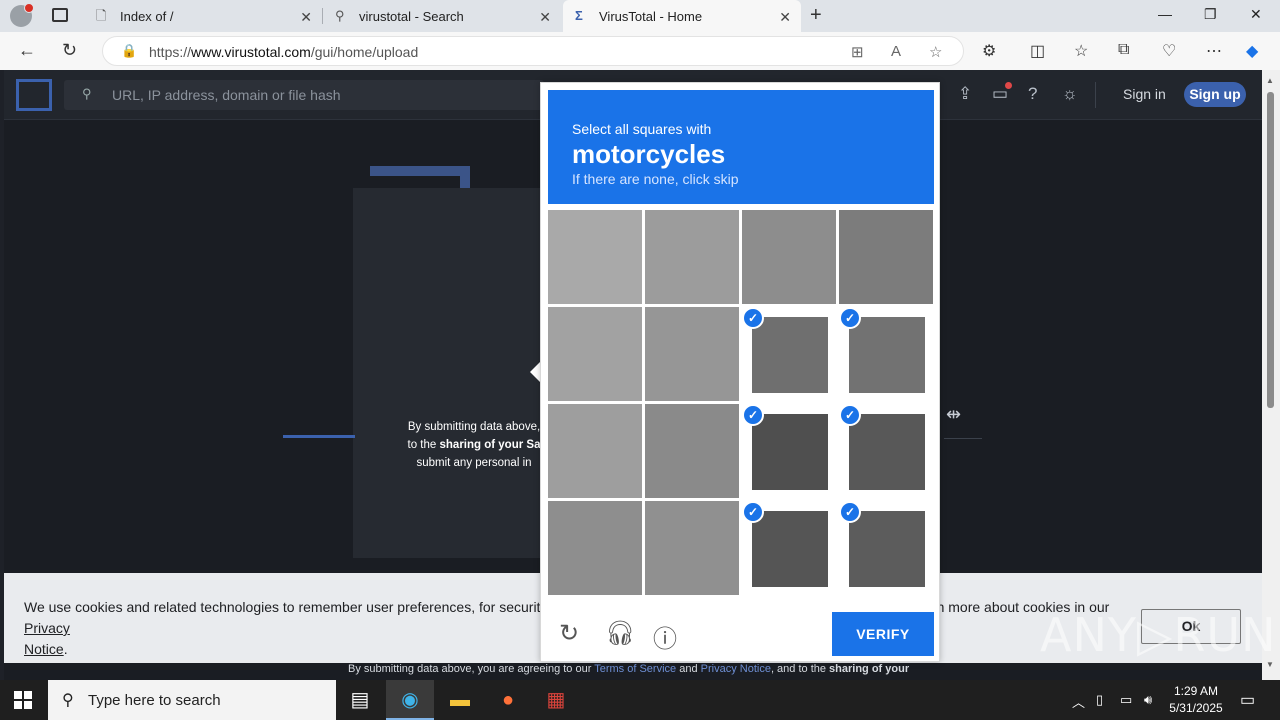  What do you see at coordinates (1196, 708) in the screenshot?
I see `clock-date: 5/31/2025` at bounding box center [1196, 708].